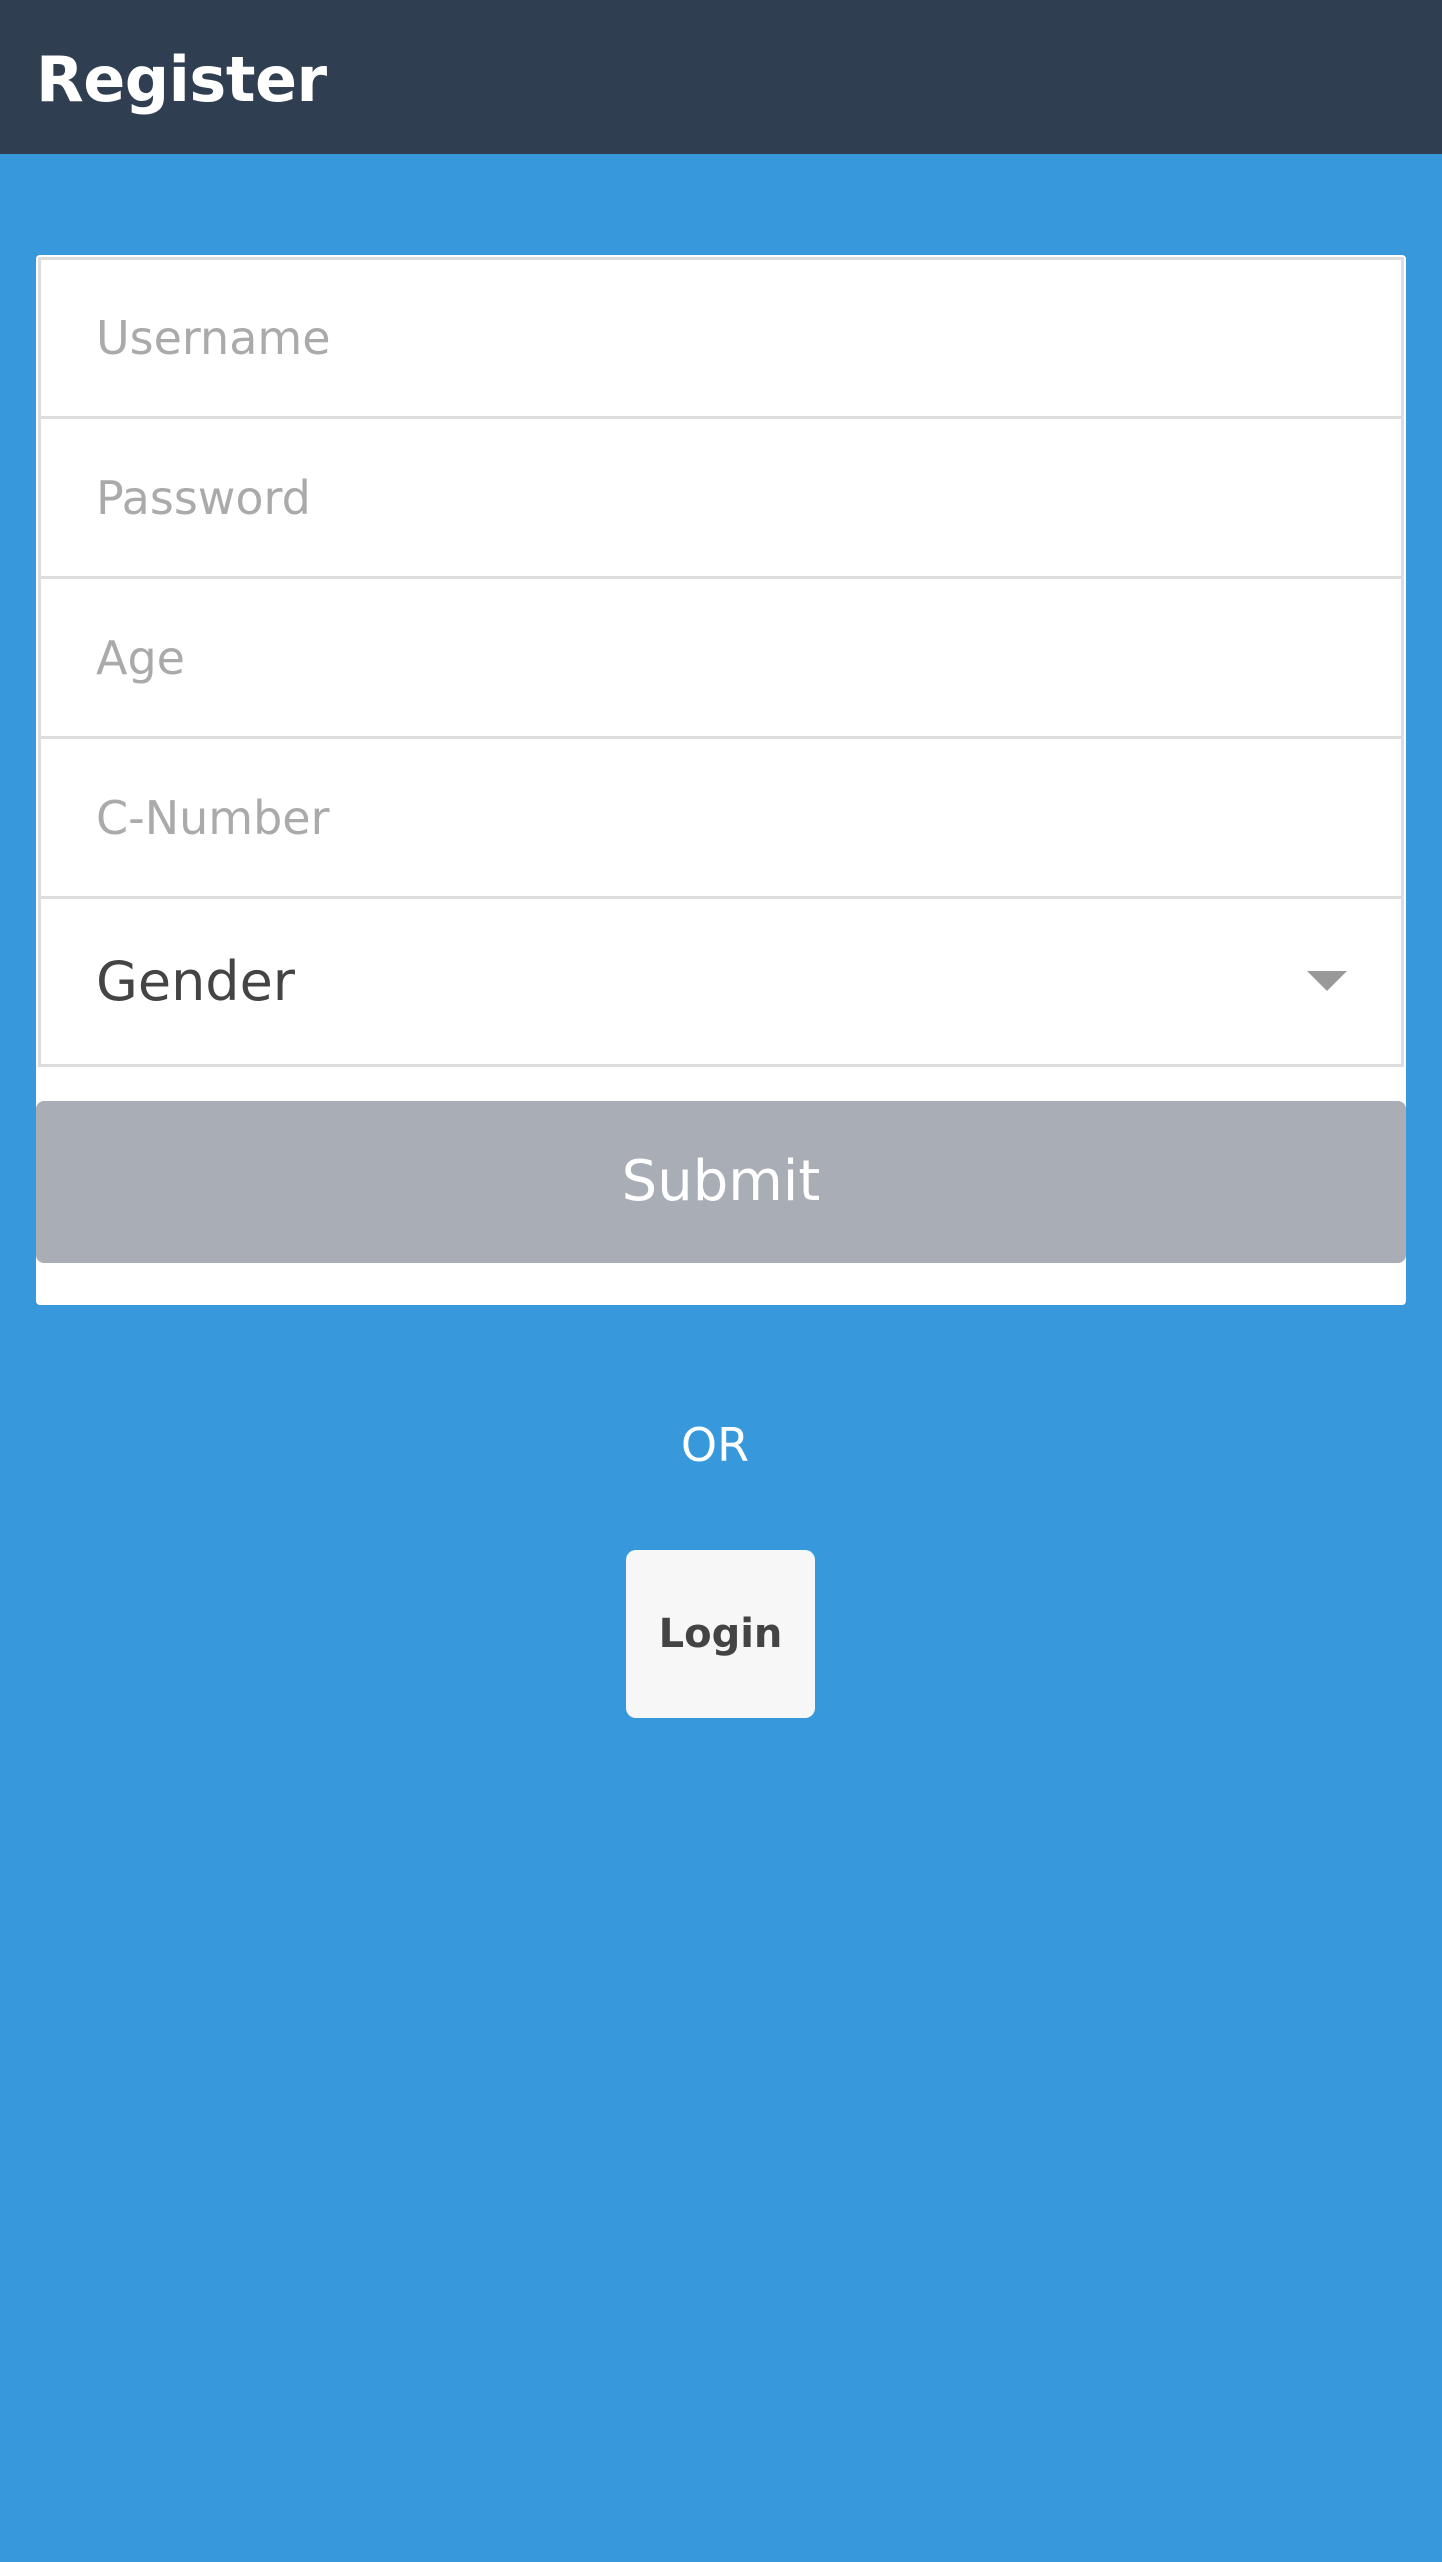 This screenshot has height=2562, width=1442. I want to click on age-field, so click(721, 657).